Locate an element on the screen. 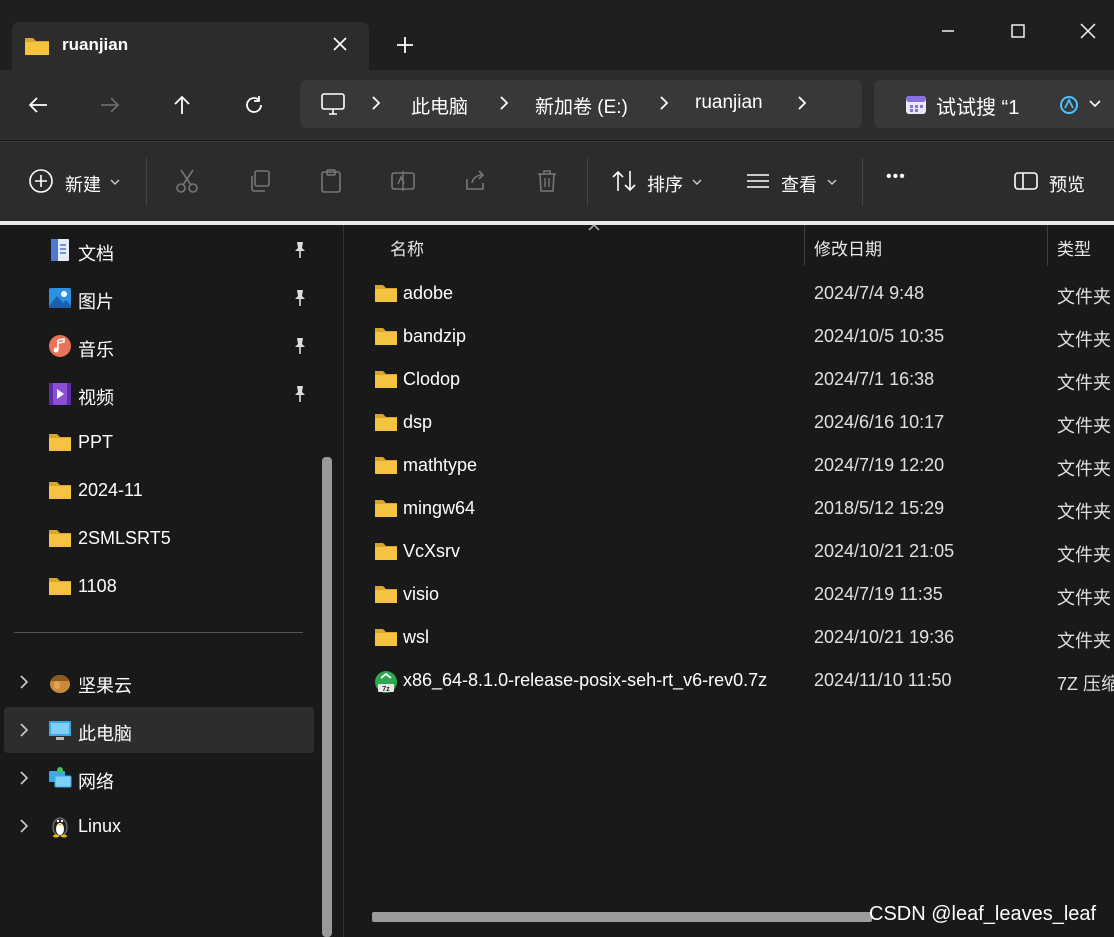 Image resolution: width=1114 pixels, height=937 pixels. preview-button: 预览 is located at coordinates (1067, 184).